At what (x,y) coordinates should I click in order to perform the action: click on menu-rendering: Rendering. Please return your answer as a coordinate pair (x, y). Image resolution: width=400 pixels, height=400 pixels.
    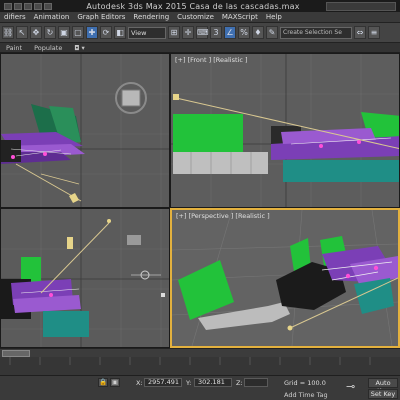
    Looking at the image, I should click on (151, 17).